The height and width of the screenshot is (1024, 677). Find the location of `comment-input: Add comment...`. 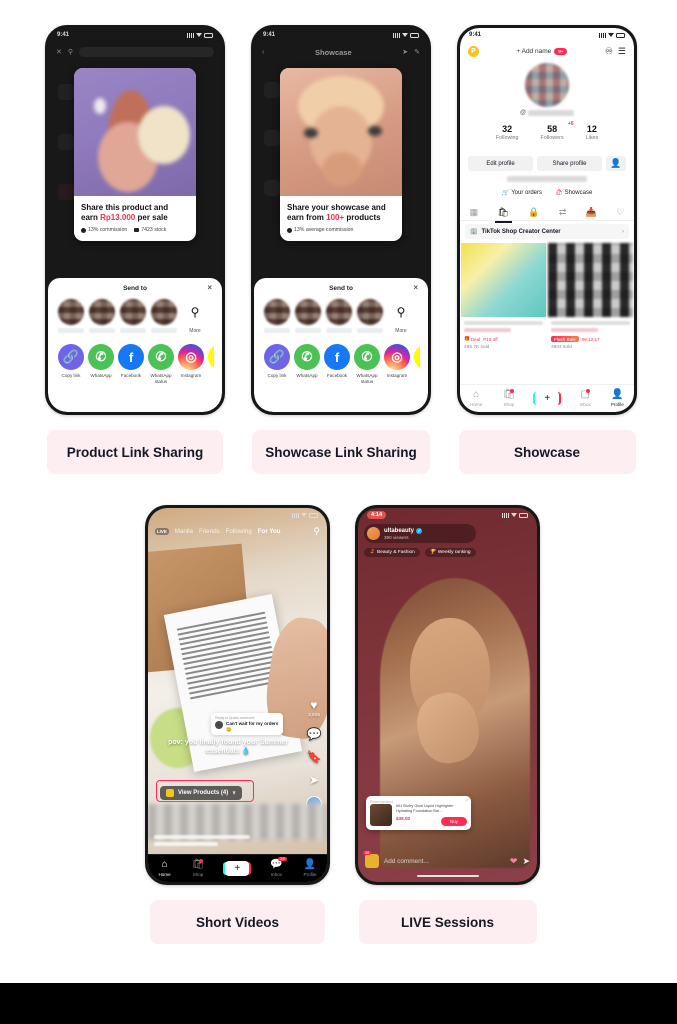

comment-input: Add comment... is located at coordinates (444, 861).